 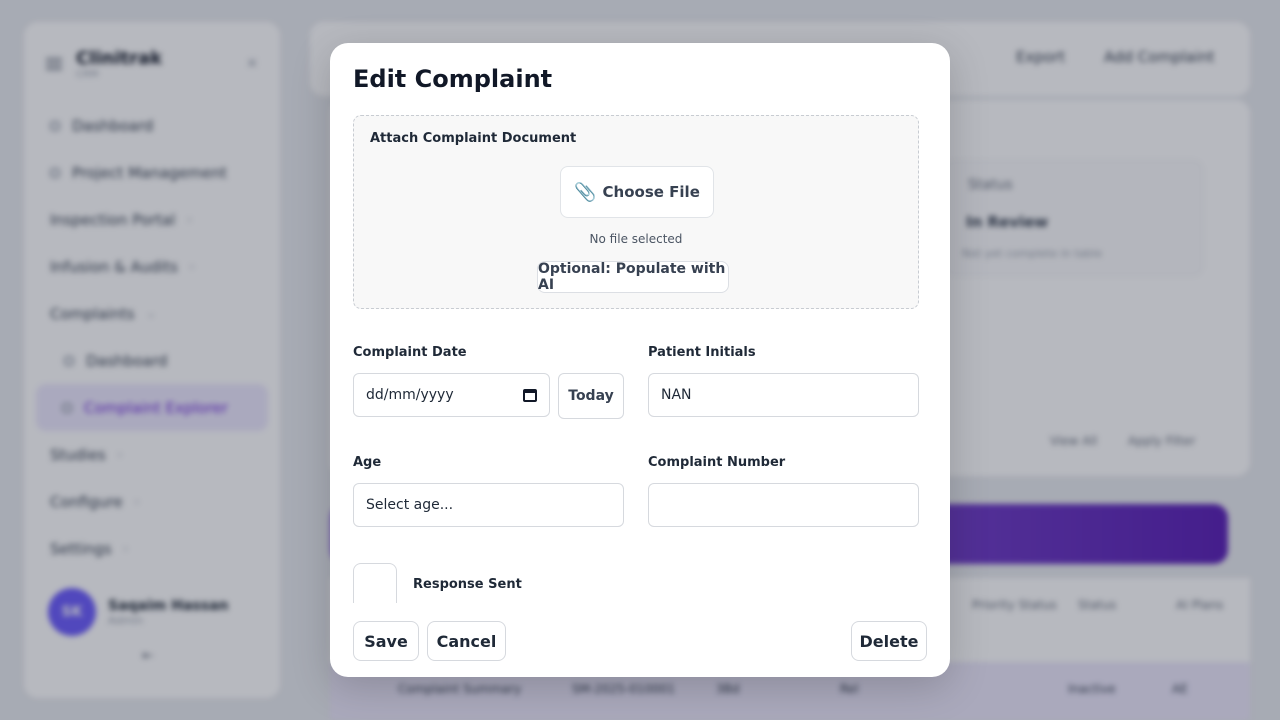 I want to click on response-sent-checkbox, so click(x=375, y=583).